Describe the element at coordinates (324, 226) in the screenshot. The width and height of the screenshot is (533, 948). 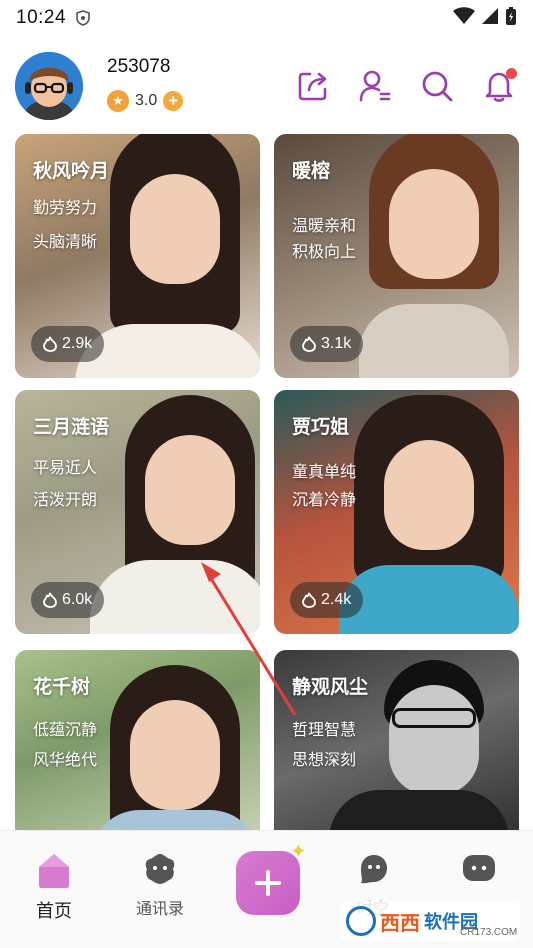
I see `character-tag: 温暖亲和` at that location.